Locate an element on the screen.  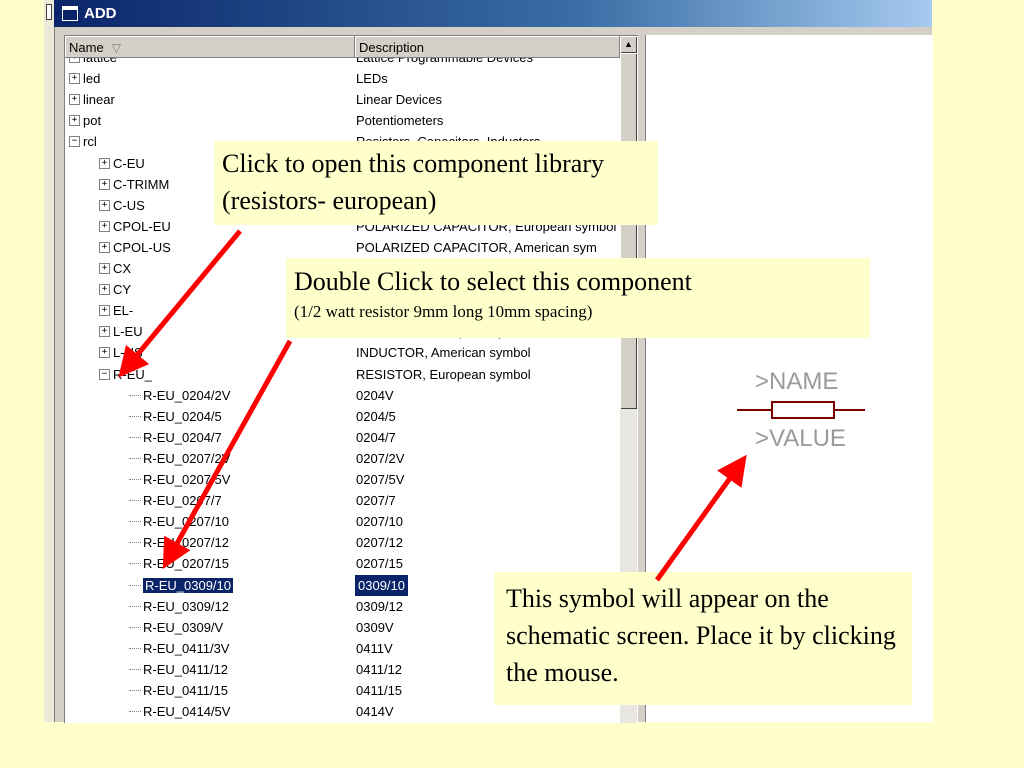
tree-row: R-EU_0207/10 0207/10 is located at coordinates (342, 521).